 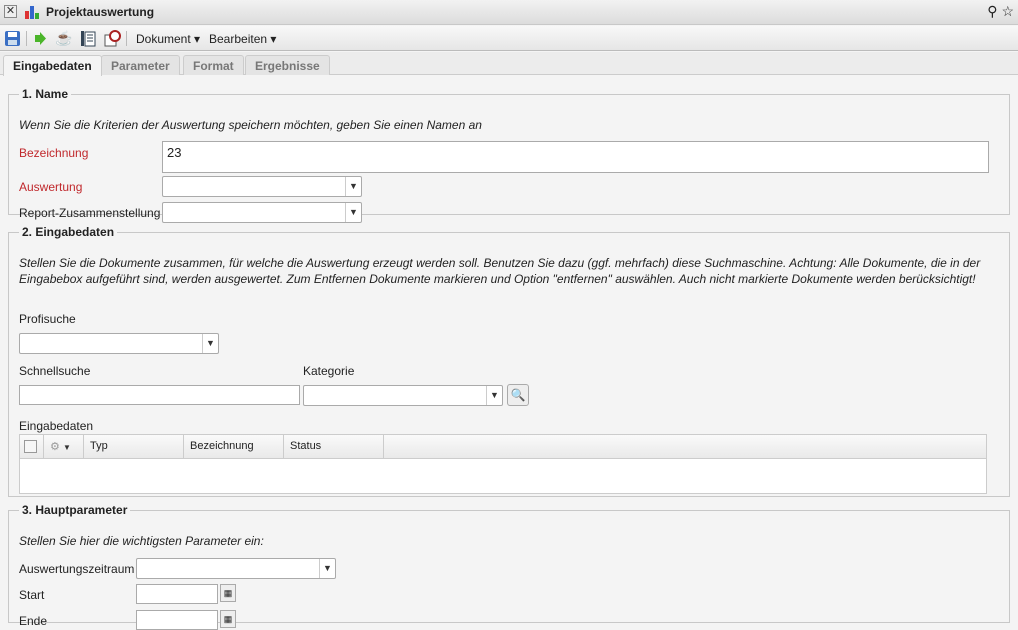 What do you see at coordinates (140, 65) in the screenshot?
I see `tab-parameter: Parameter` at bounding box center [140, 65].